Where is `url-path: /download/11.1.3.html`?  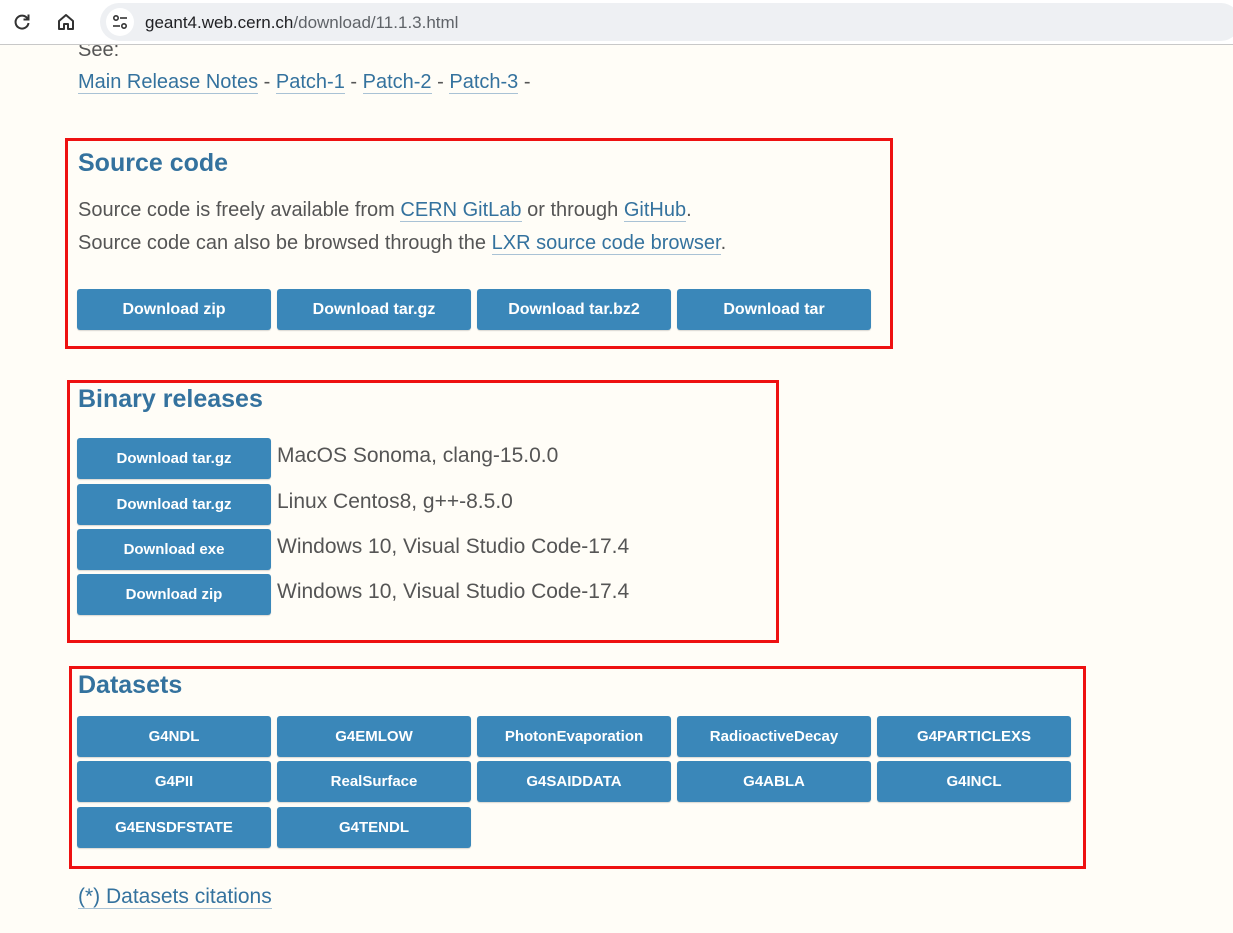 url-path: /download/11.1.3.html is located at coordinates (376, 22).